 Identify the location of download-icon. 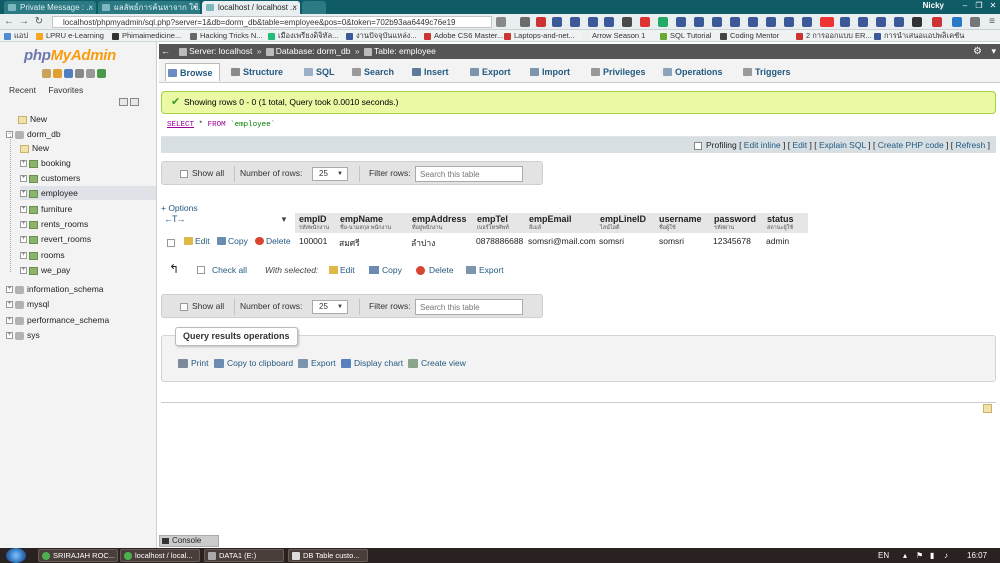
(957, 22).